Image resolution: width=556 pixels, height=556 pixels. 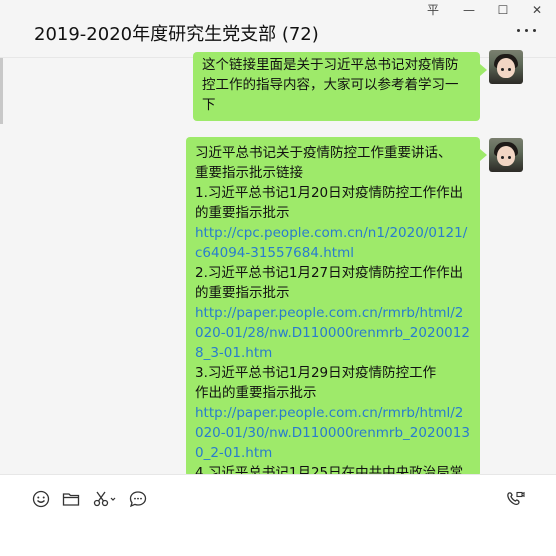 I want to click on maximize-button: ☐, so click(x=503, y=10).